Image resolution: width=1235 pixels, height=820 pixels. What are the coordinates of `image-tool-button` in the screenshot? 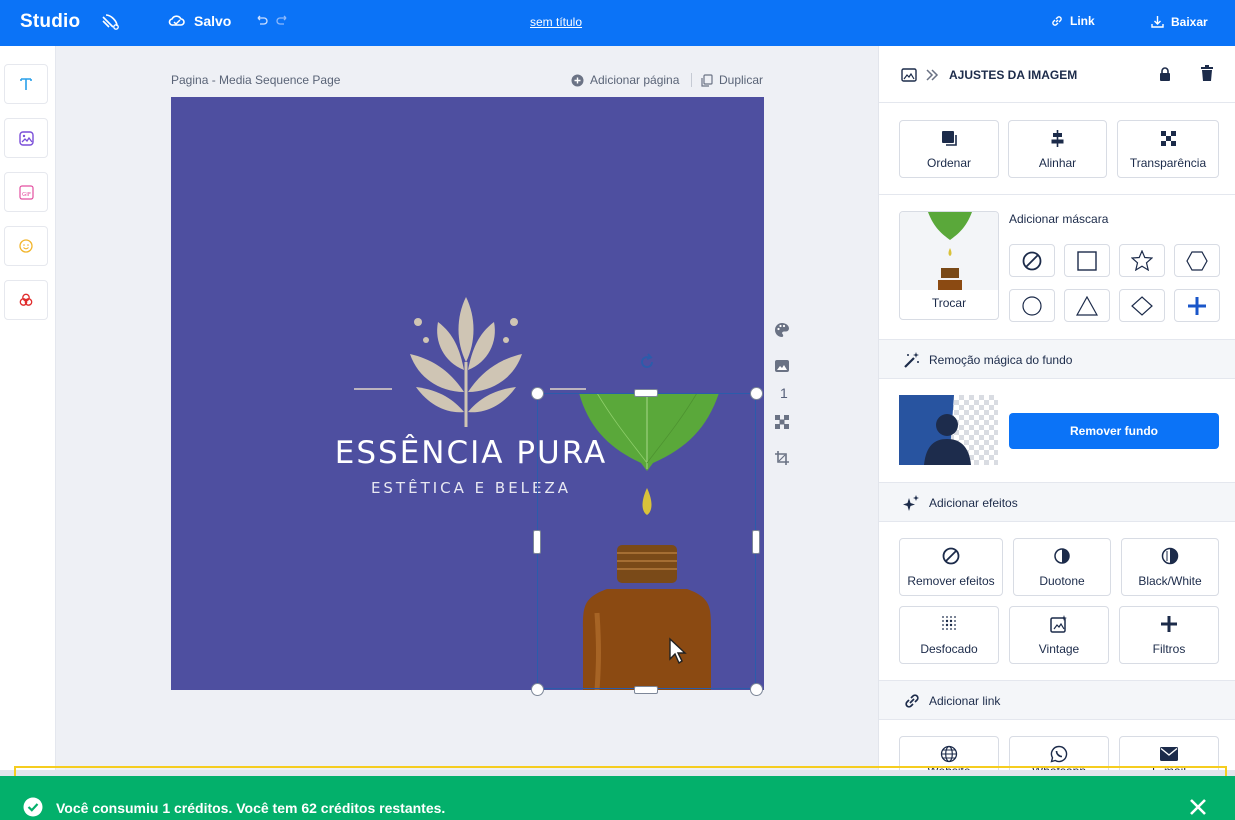 It's located at (26, 138).